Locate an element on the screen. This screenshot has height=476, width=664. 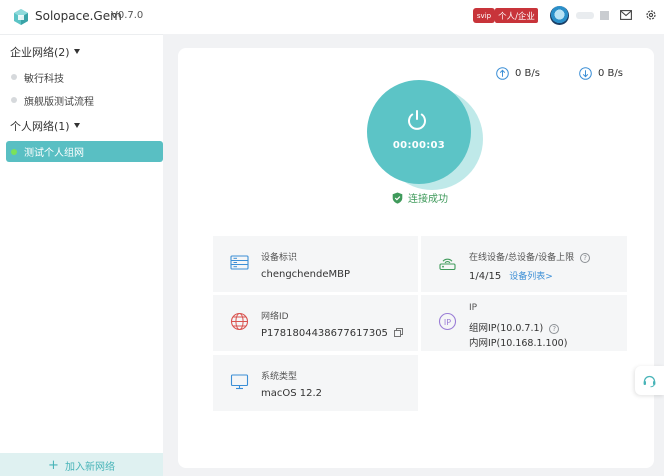
add-network-label: 加入新网络 is located at coordinates (89, 467).